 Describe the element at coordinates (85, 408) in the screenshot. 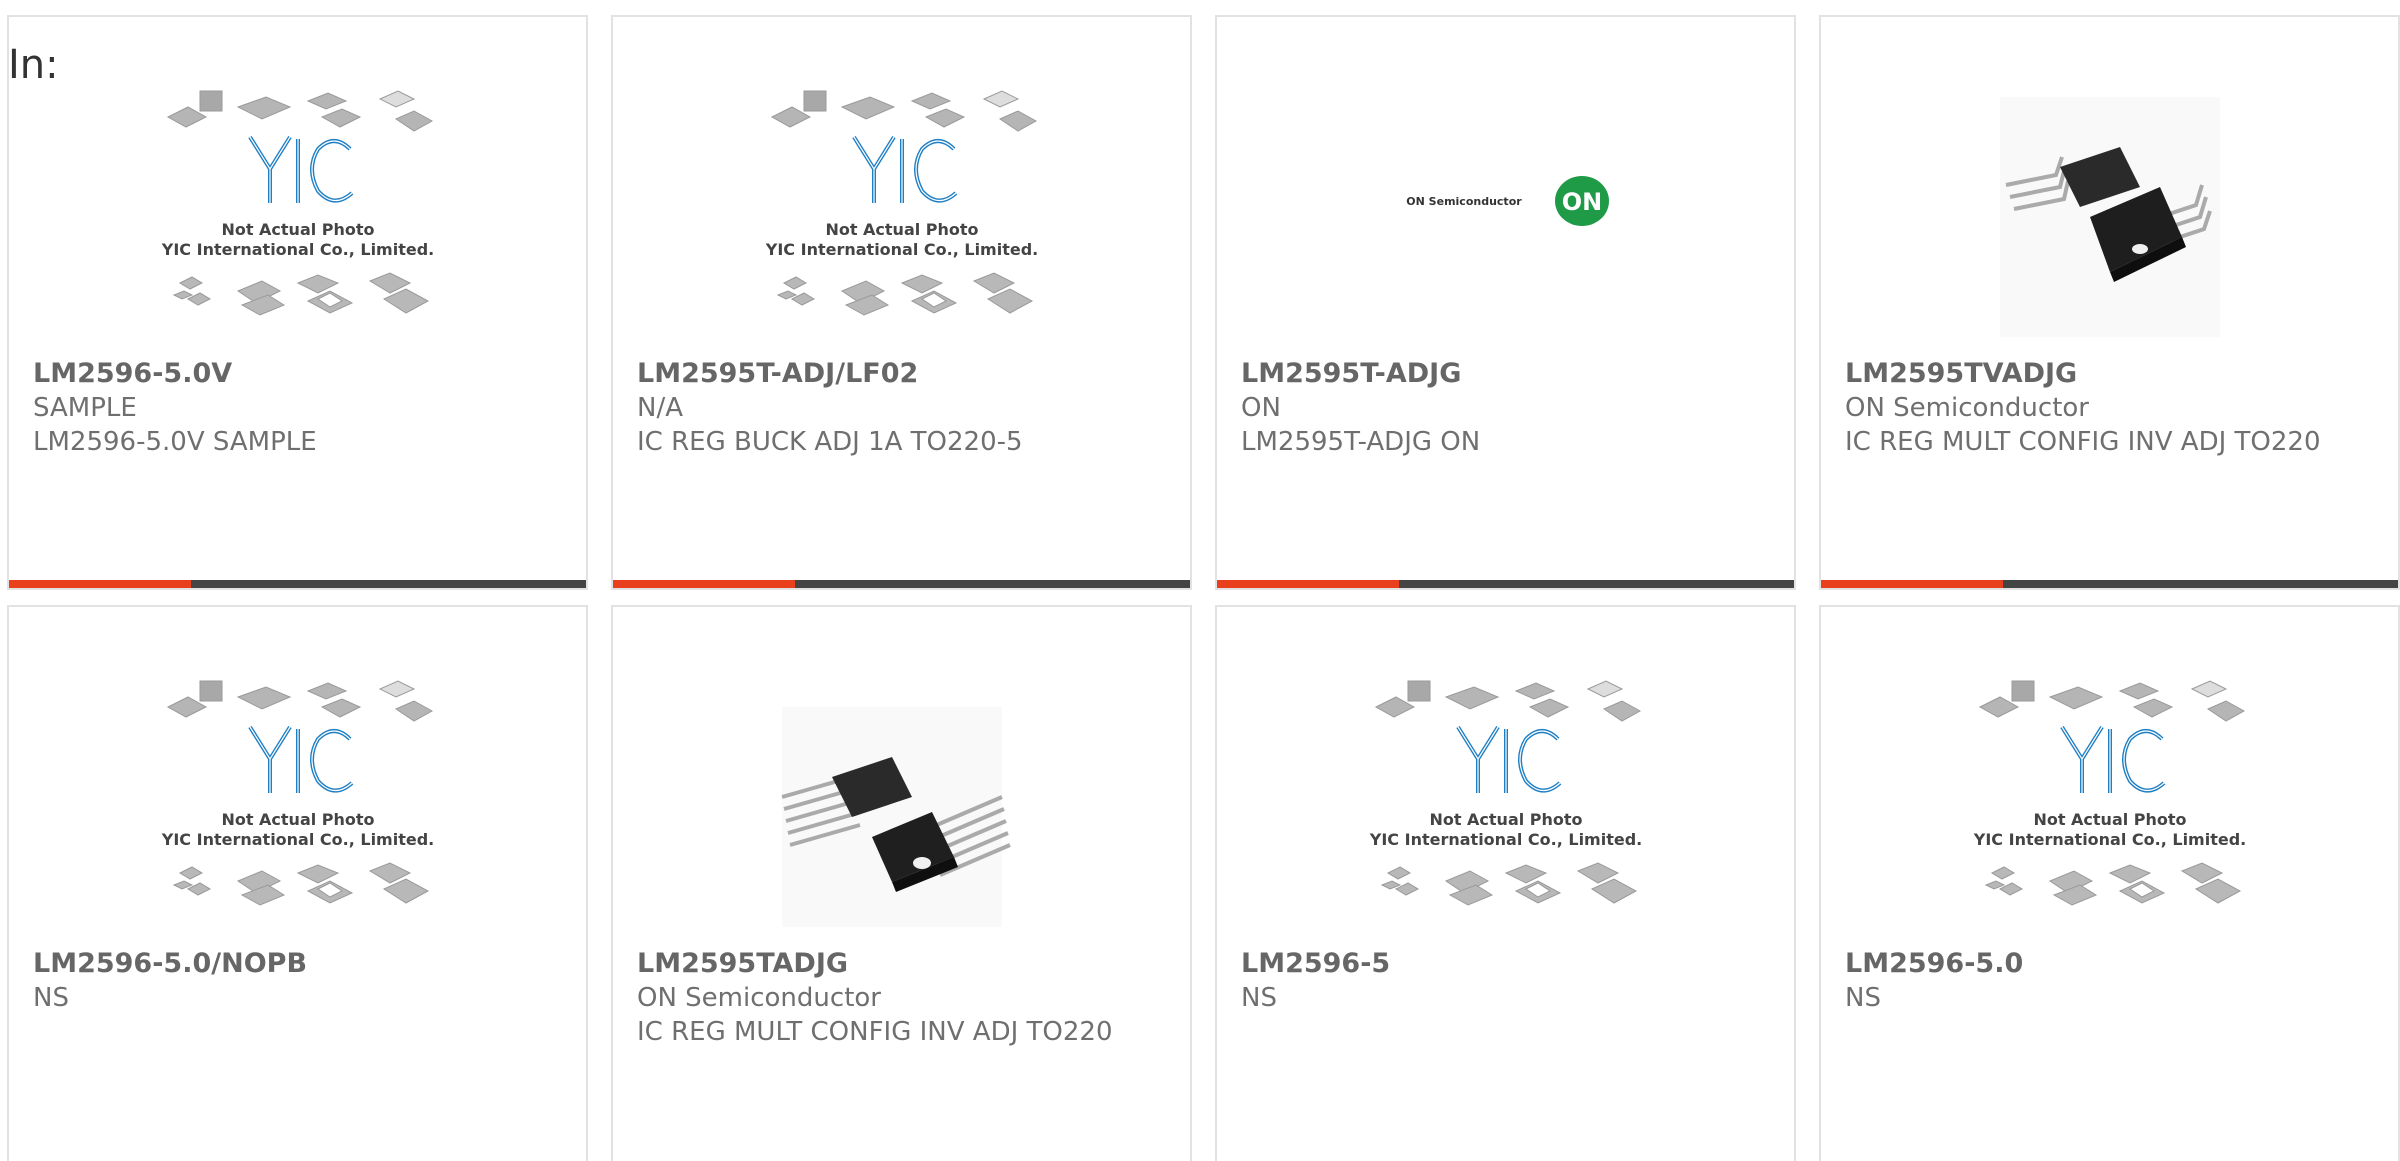

I see `manufacturer: SAMPLE` at that location.